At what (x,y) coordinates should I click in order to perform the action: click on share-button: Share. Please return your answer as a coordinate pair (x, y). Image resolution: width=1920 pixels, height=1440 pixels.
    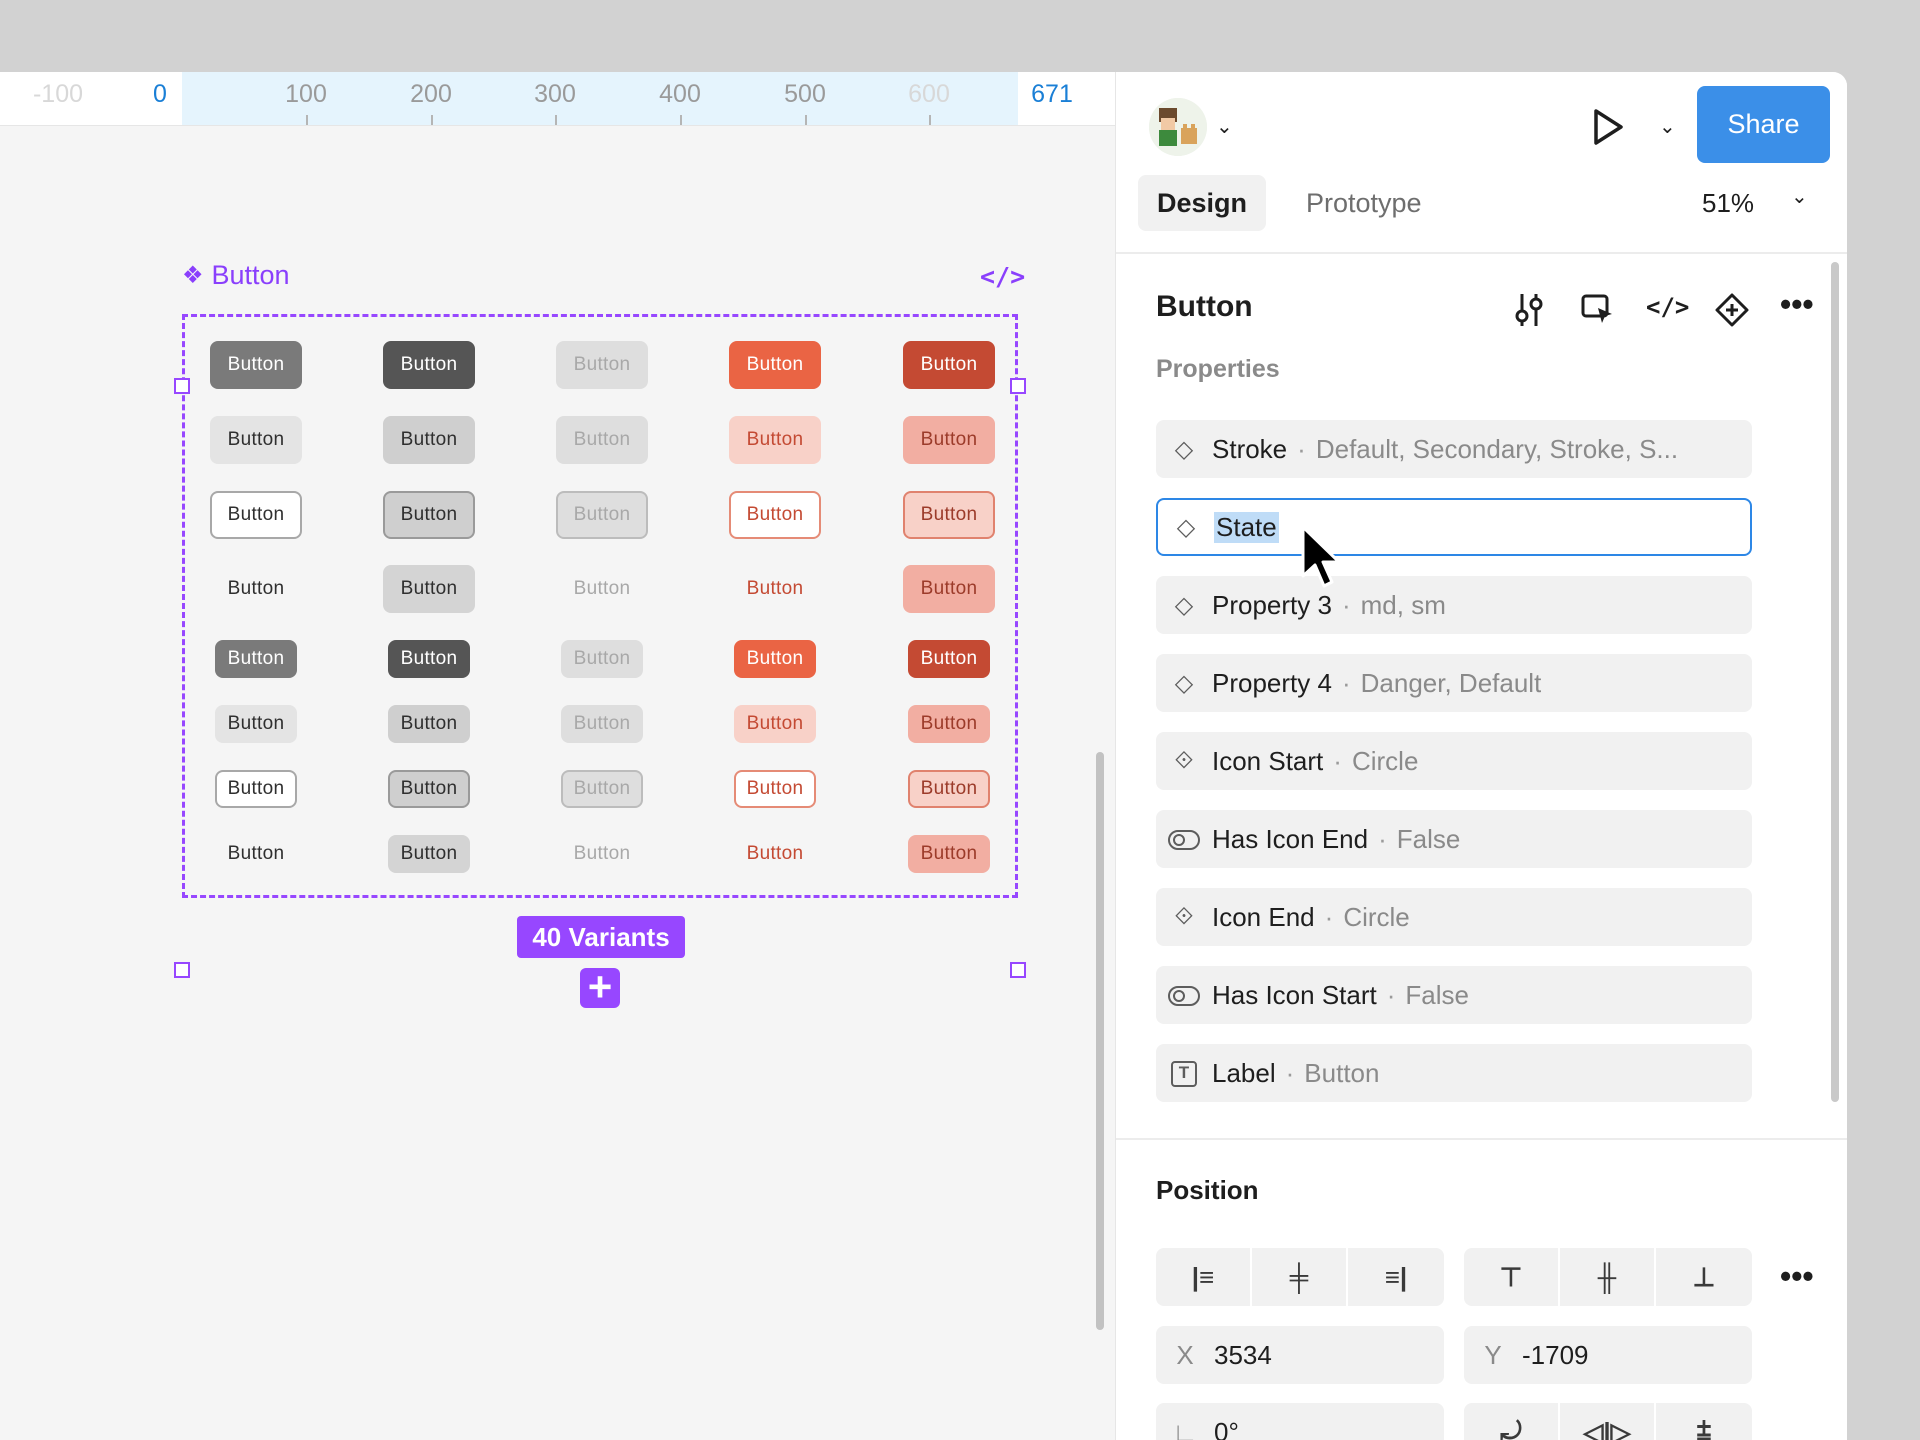
    Looking at the image, I should click on (1763, 124).